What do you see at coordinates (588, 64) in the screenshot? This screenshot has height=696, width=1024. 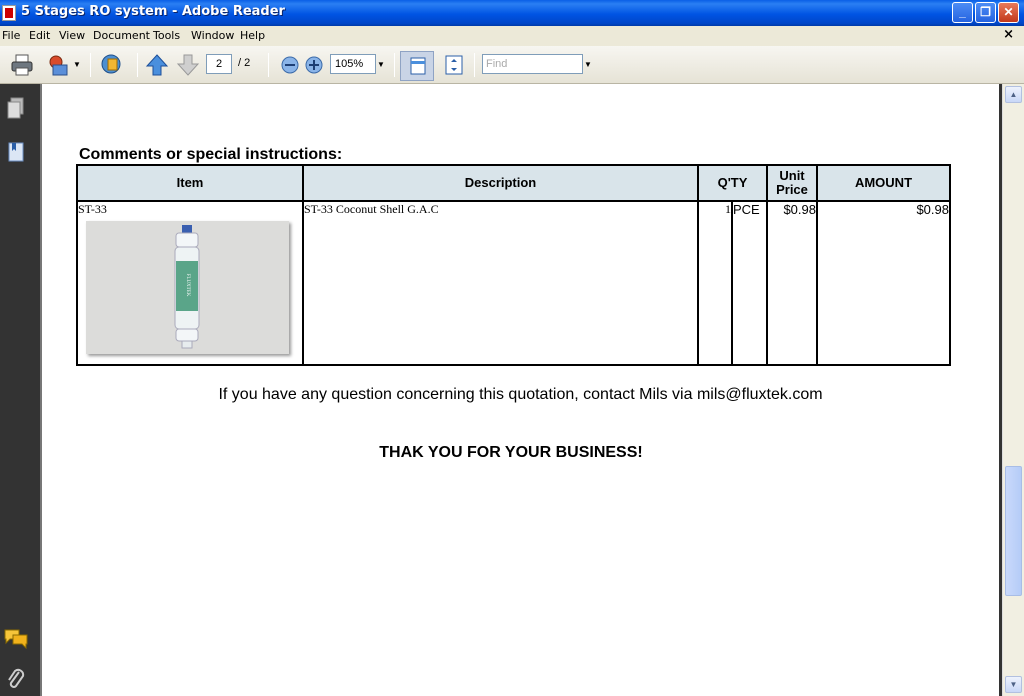 I see `find-chevron-down-icon: ▼` at bounding box center [588, 64].